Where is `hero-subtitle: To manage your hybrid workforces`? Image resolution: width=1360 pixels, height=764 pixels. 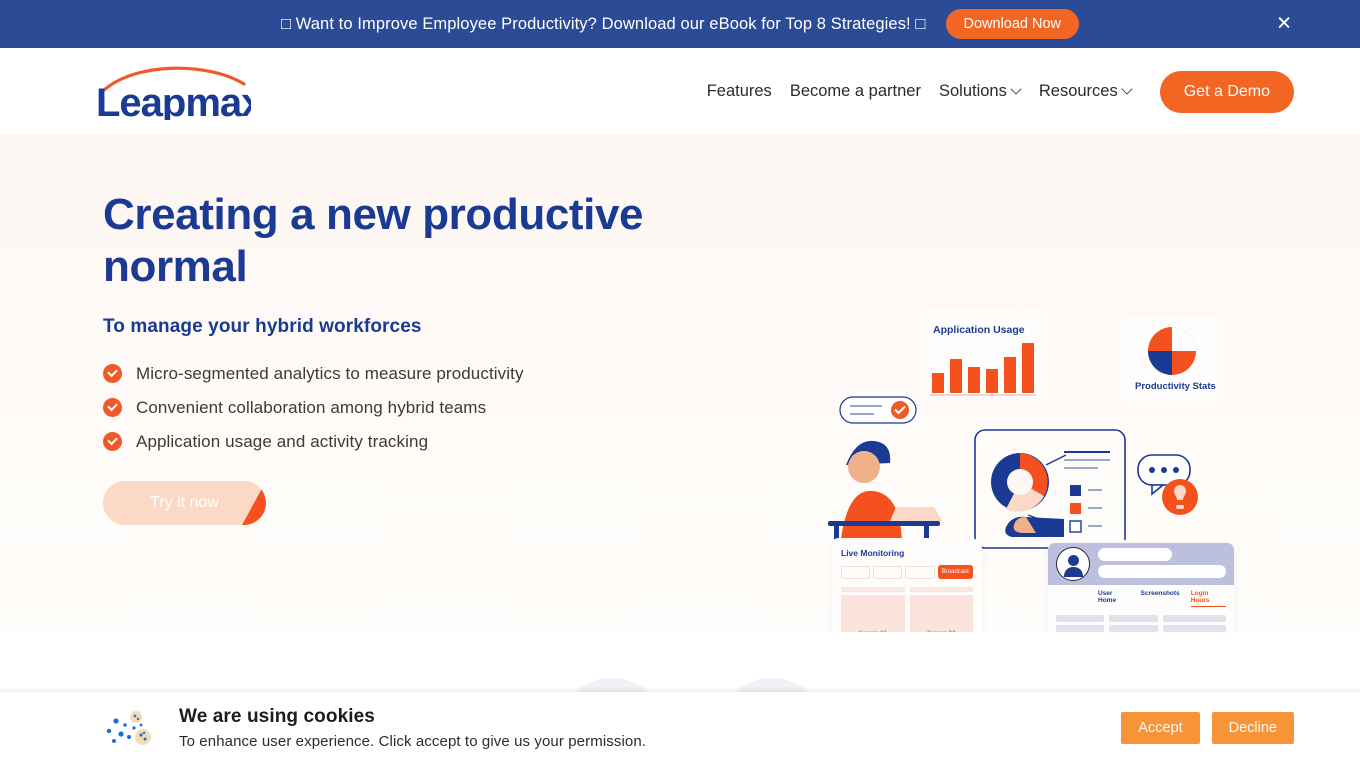 hero-subtitle: To manage your hybrid workforces is located at coordinates (262, 326).